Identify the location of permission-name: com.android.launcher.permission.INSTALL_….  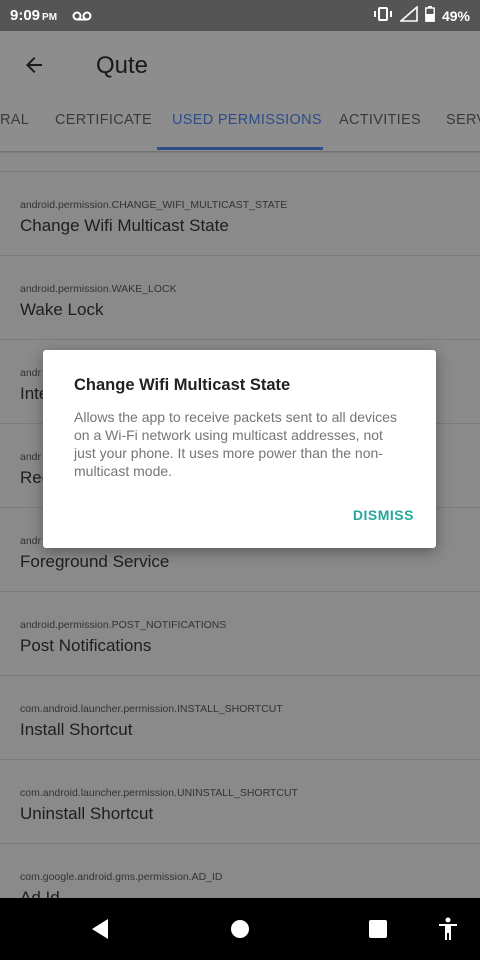
(151, 709).